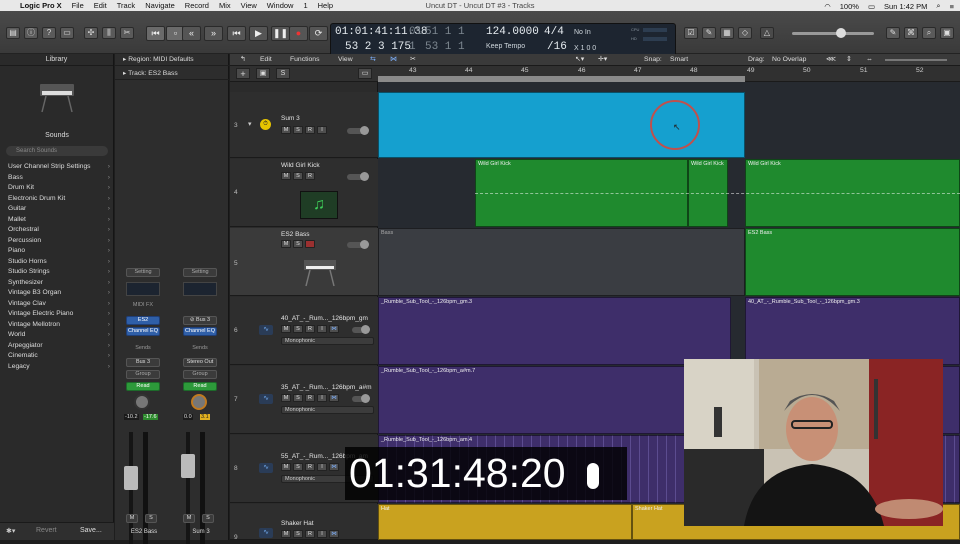  What do you see at coordinates (142, 402) in the screenshot?
I see `pan-knob` at bounding box center [142, 402].